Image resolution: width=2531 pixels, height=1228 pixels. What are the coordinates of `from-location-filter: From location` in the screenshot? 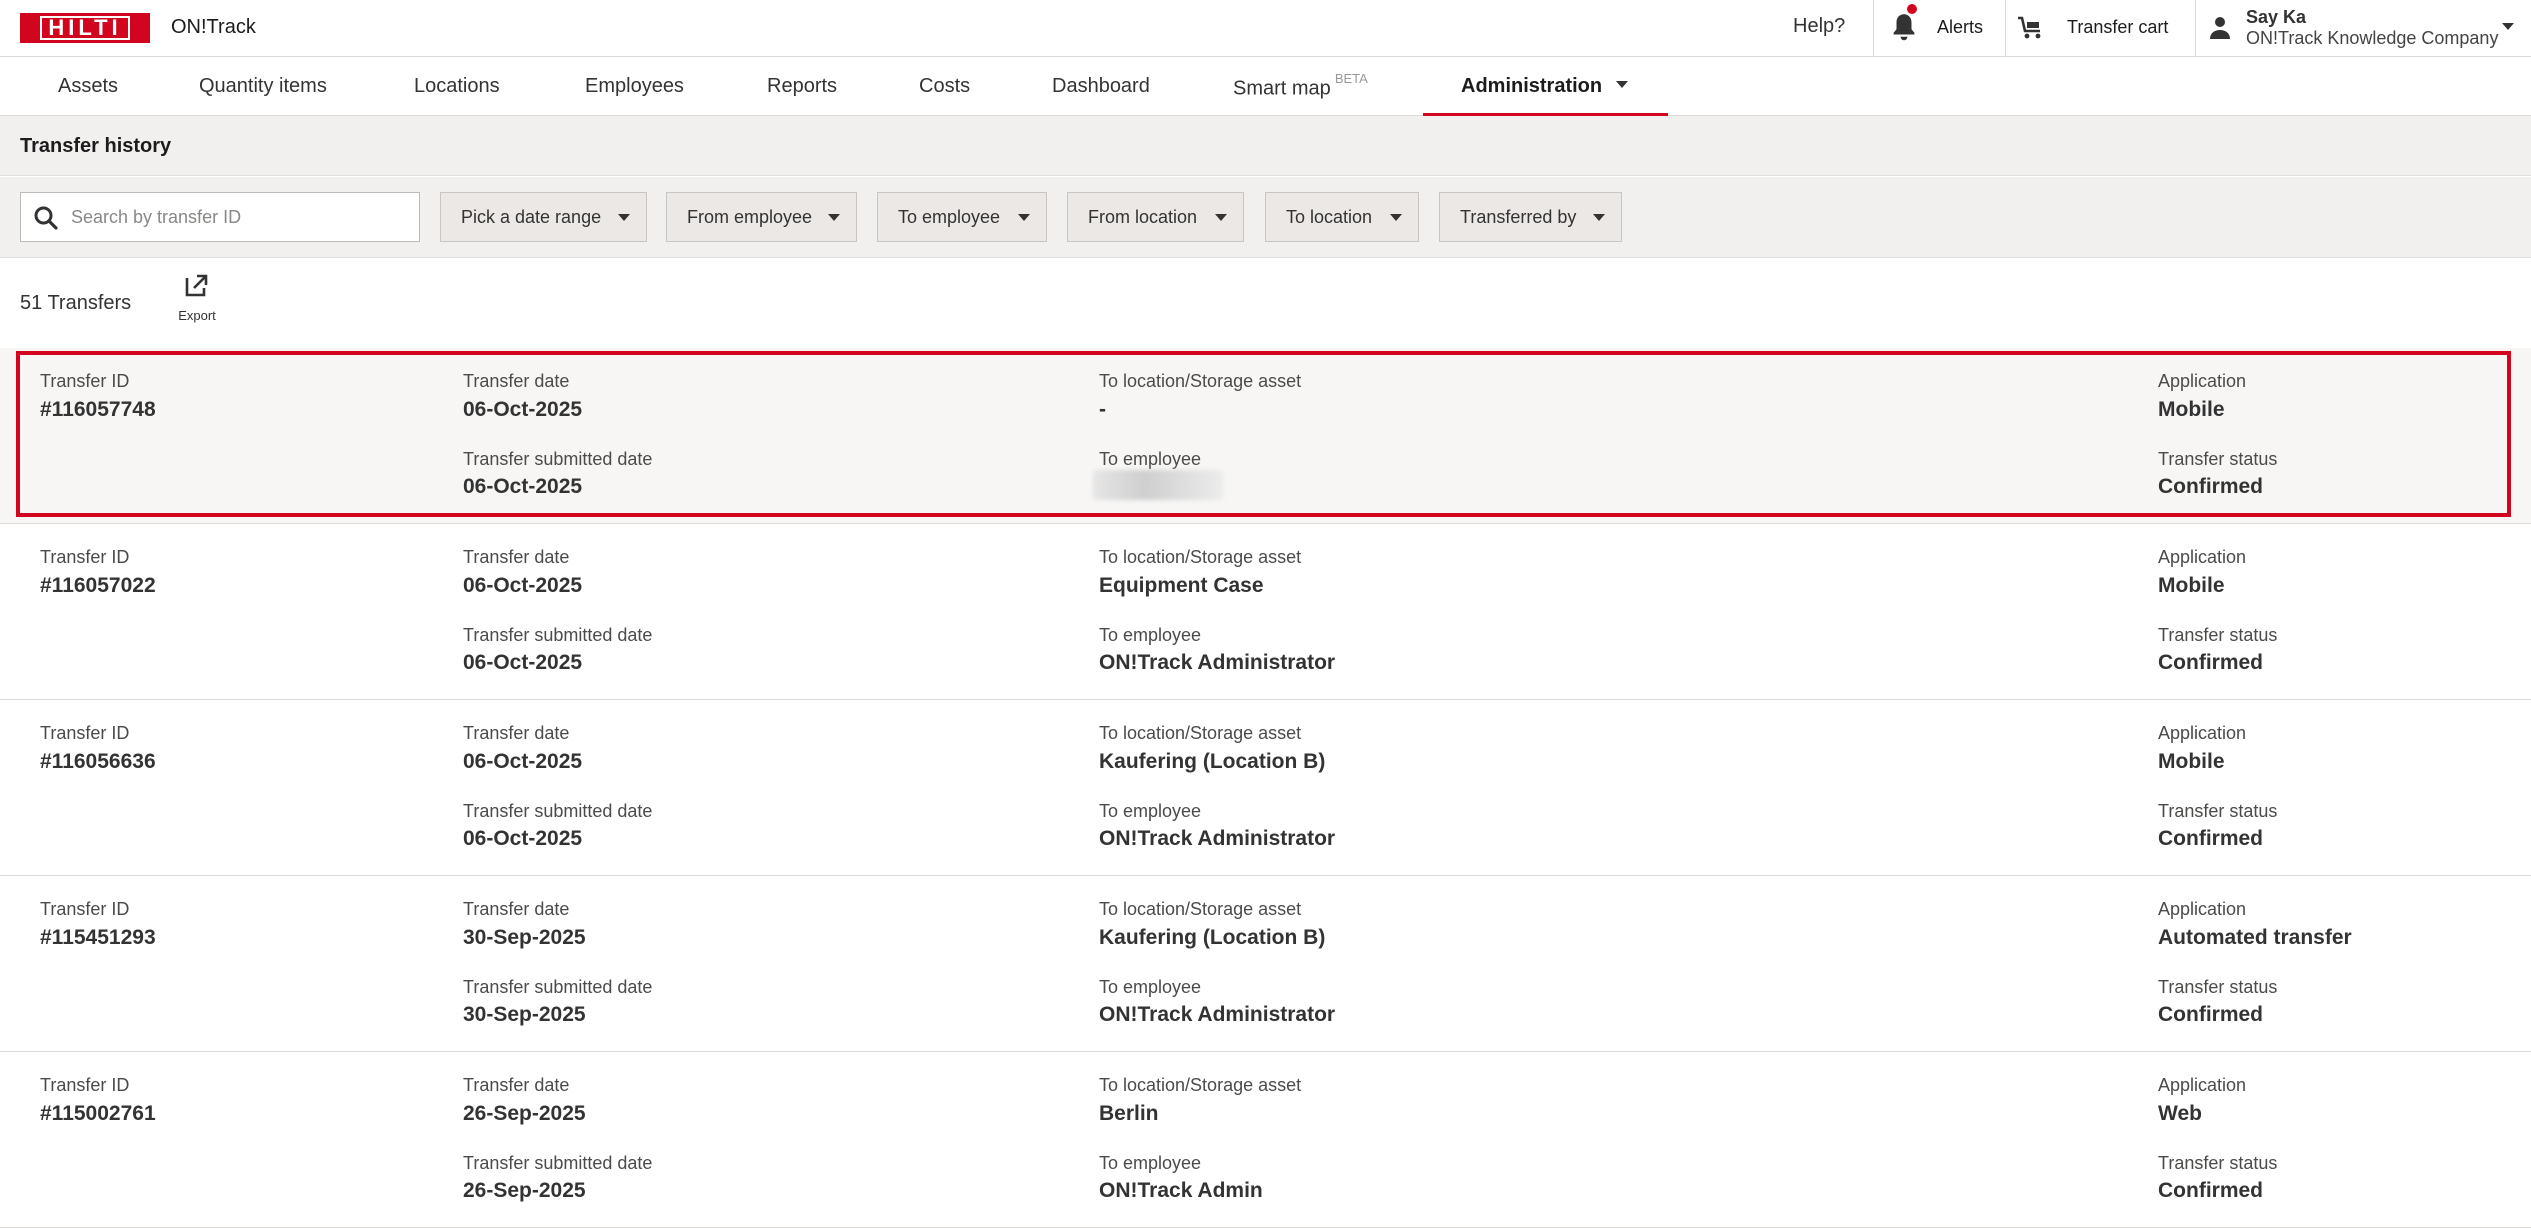 It's located at (1155, 217).